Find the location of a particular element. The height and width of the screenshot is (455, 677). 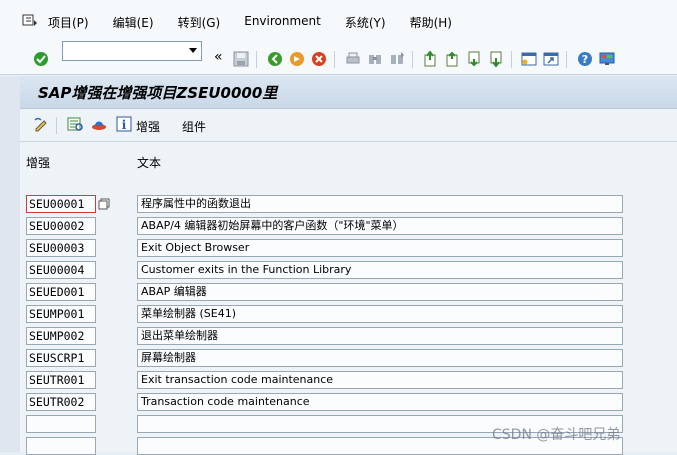

enhancement-key-field: SEUED001 is located at coordinates (61, 292).